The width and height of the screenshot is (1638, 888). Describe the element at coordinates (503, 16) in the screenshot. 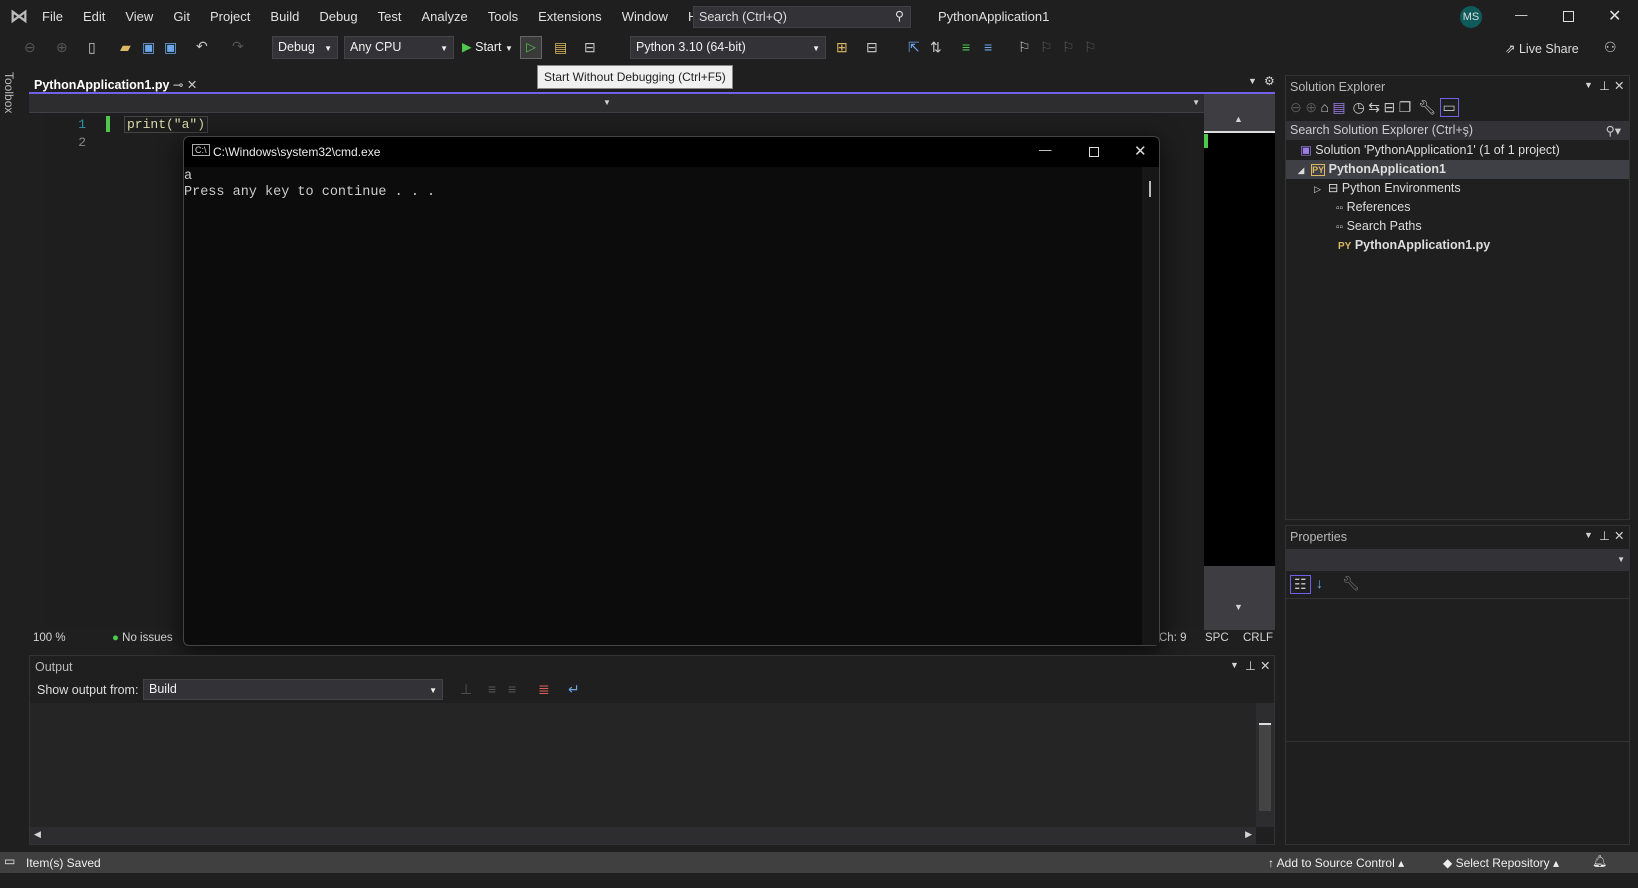

I see `menu-tools: Tools` at that location.